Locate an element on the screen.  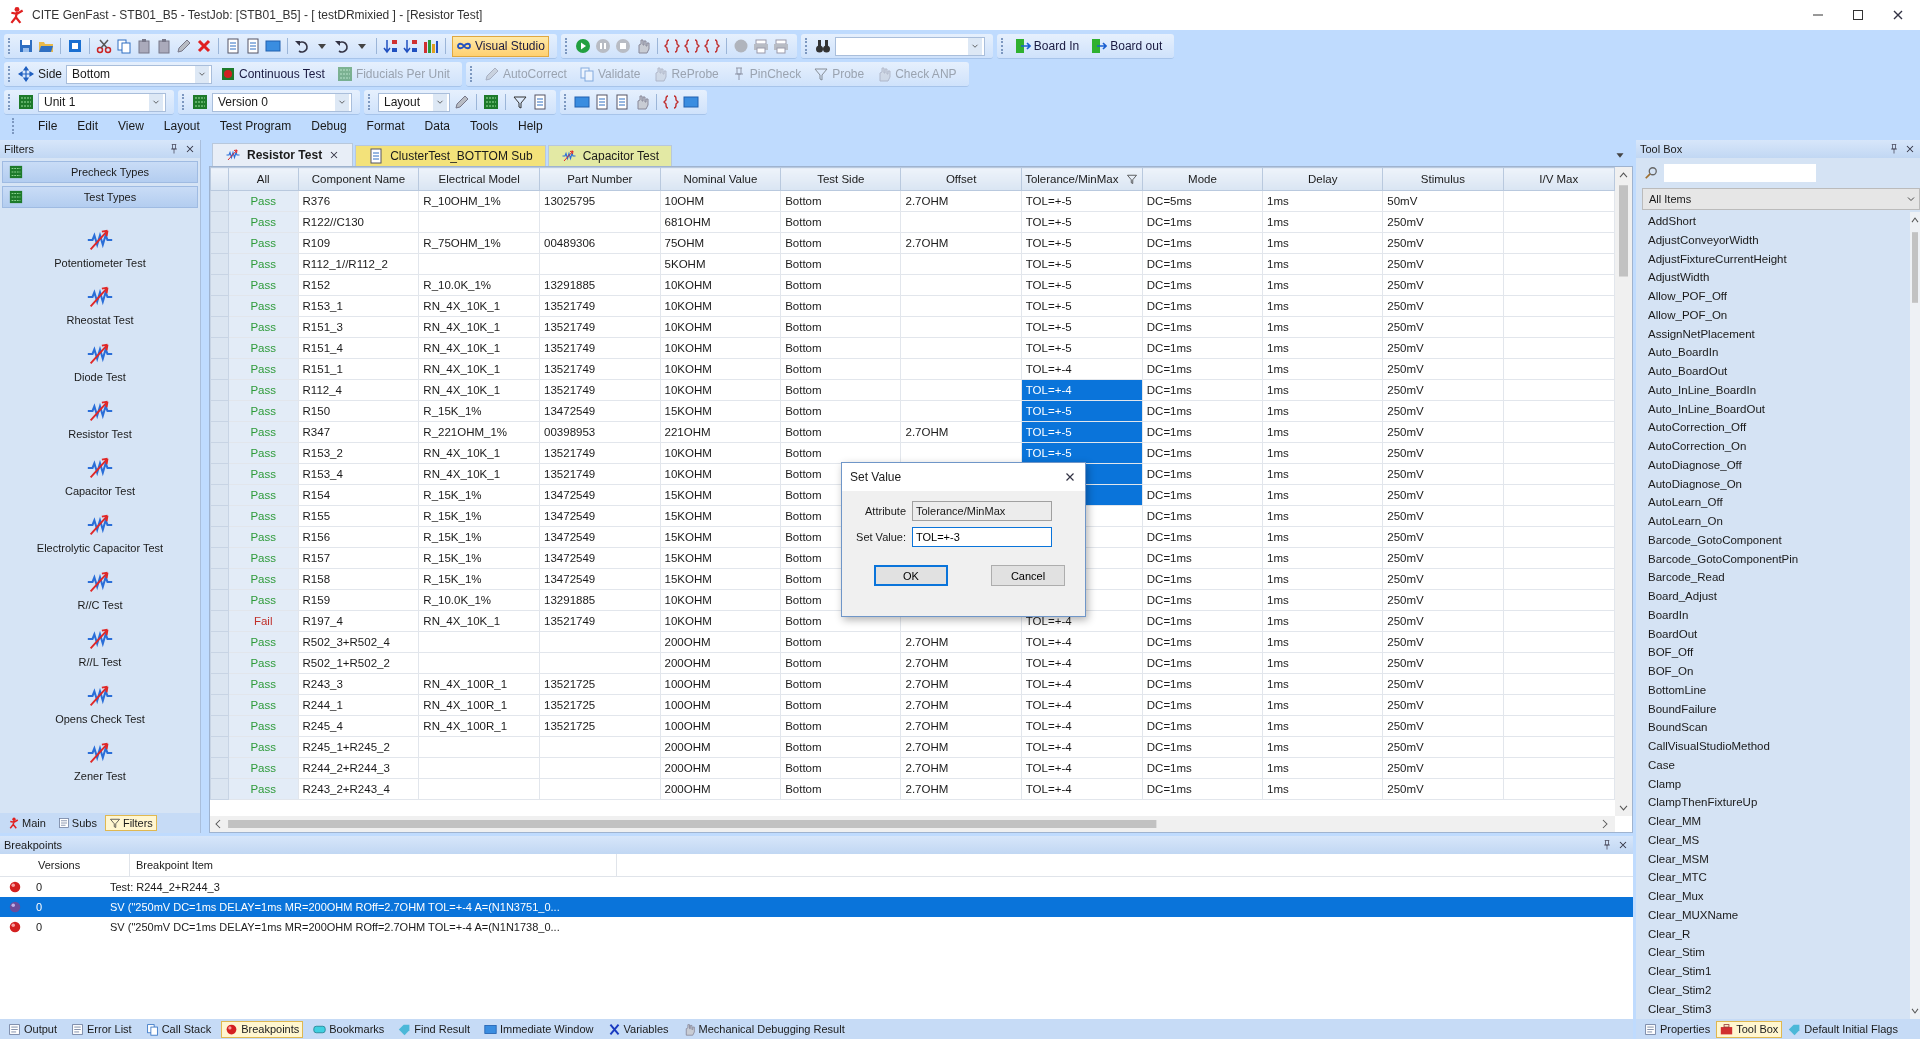
binoculars-icon is located at coordinates (822, 46).